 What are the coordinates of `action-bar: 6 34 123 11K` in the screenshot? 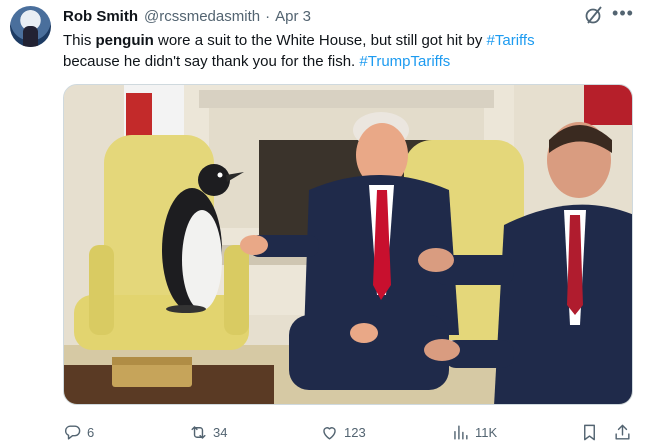 It's located at (353, 432).